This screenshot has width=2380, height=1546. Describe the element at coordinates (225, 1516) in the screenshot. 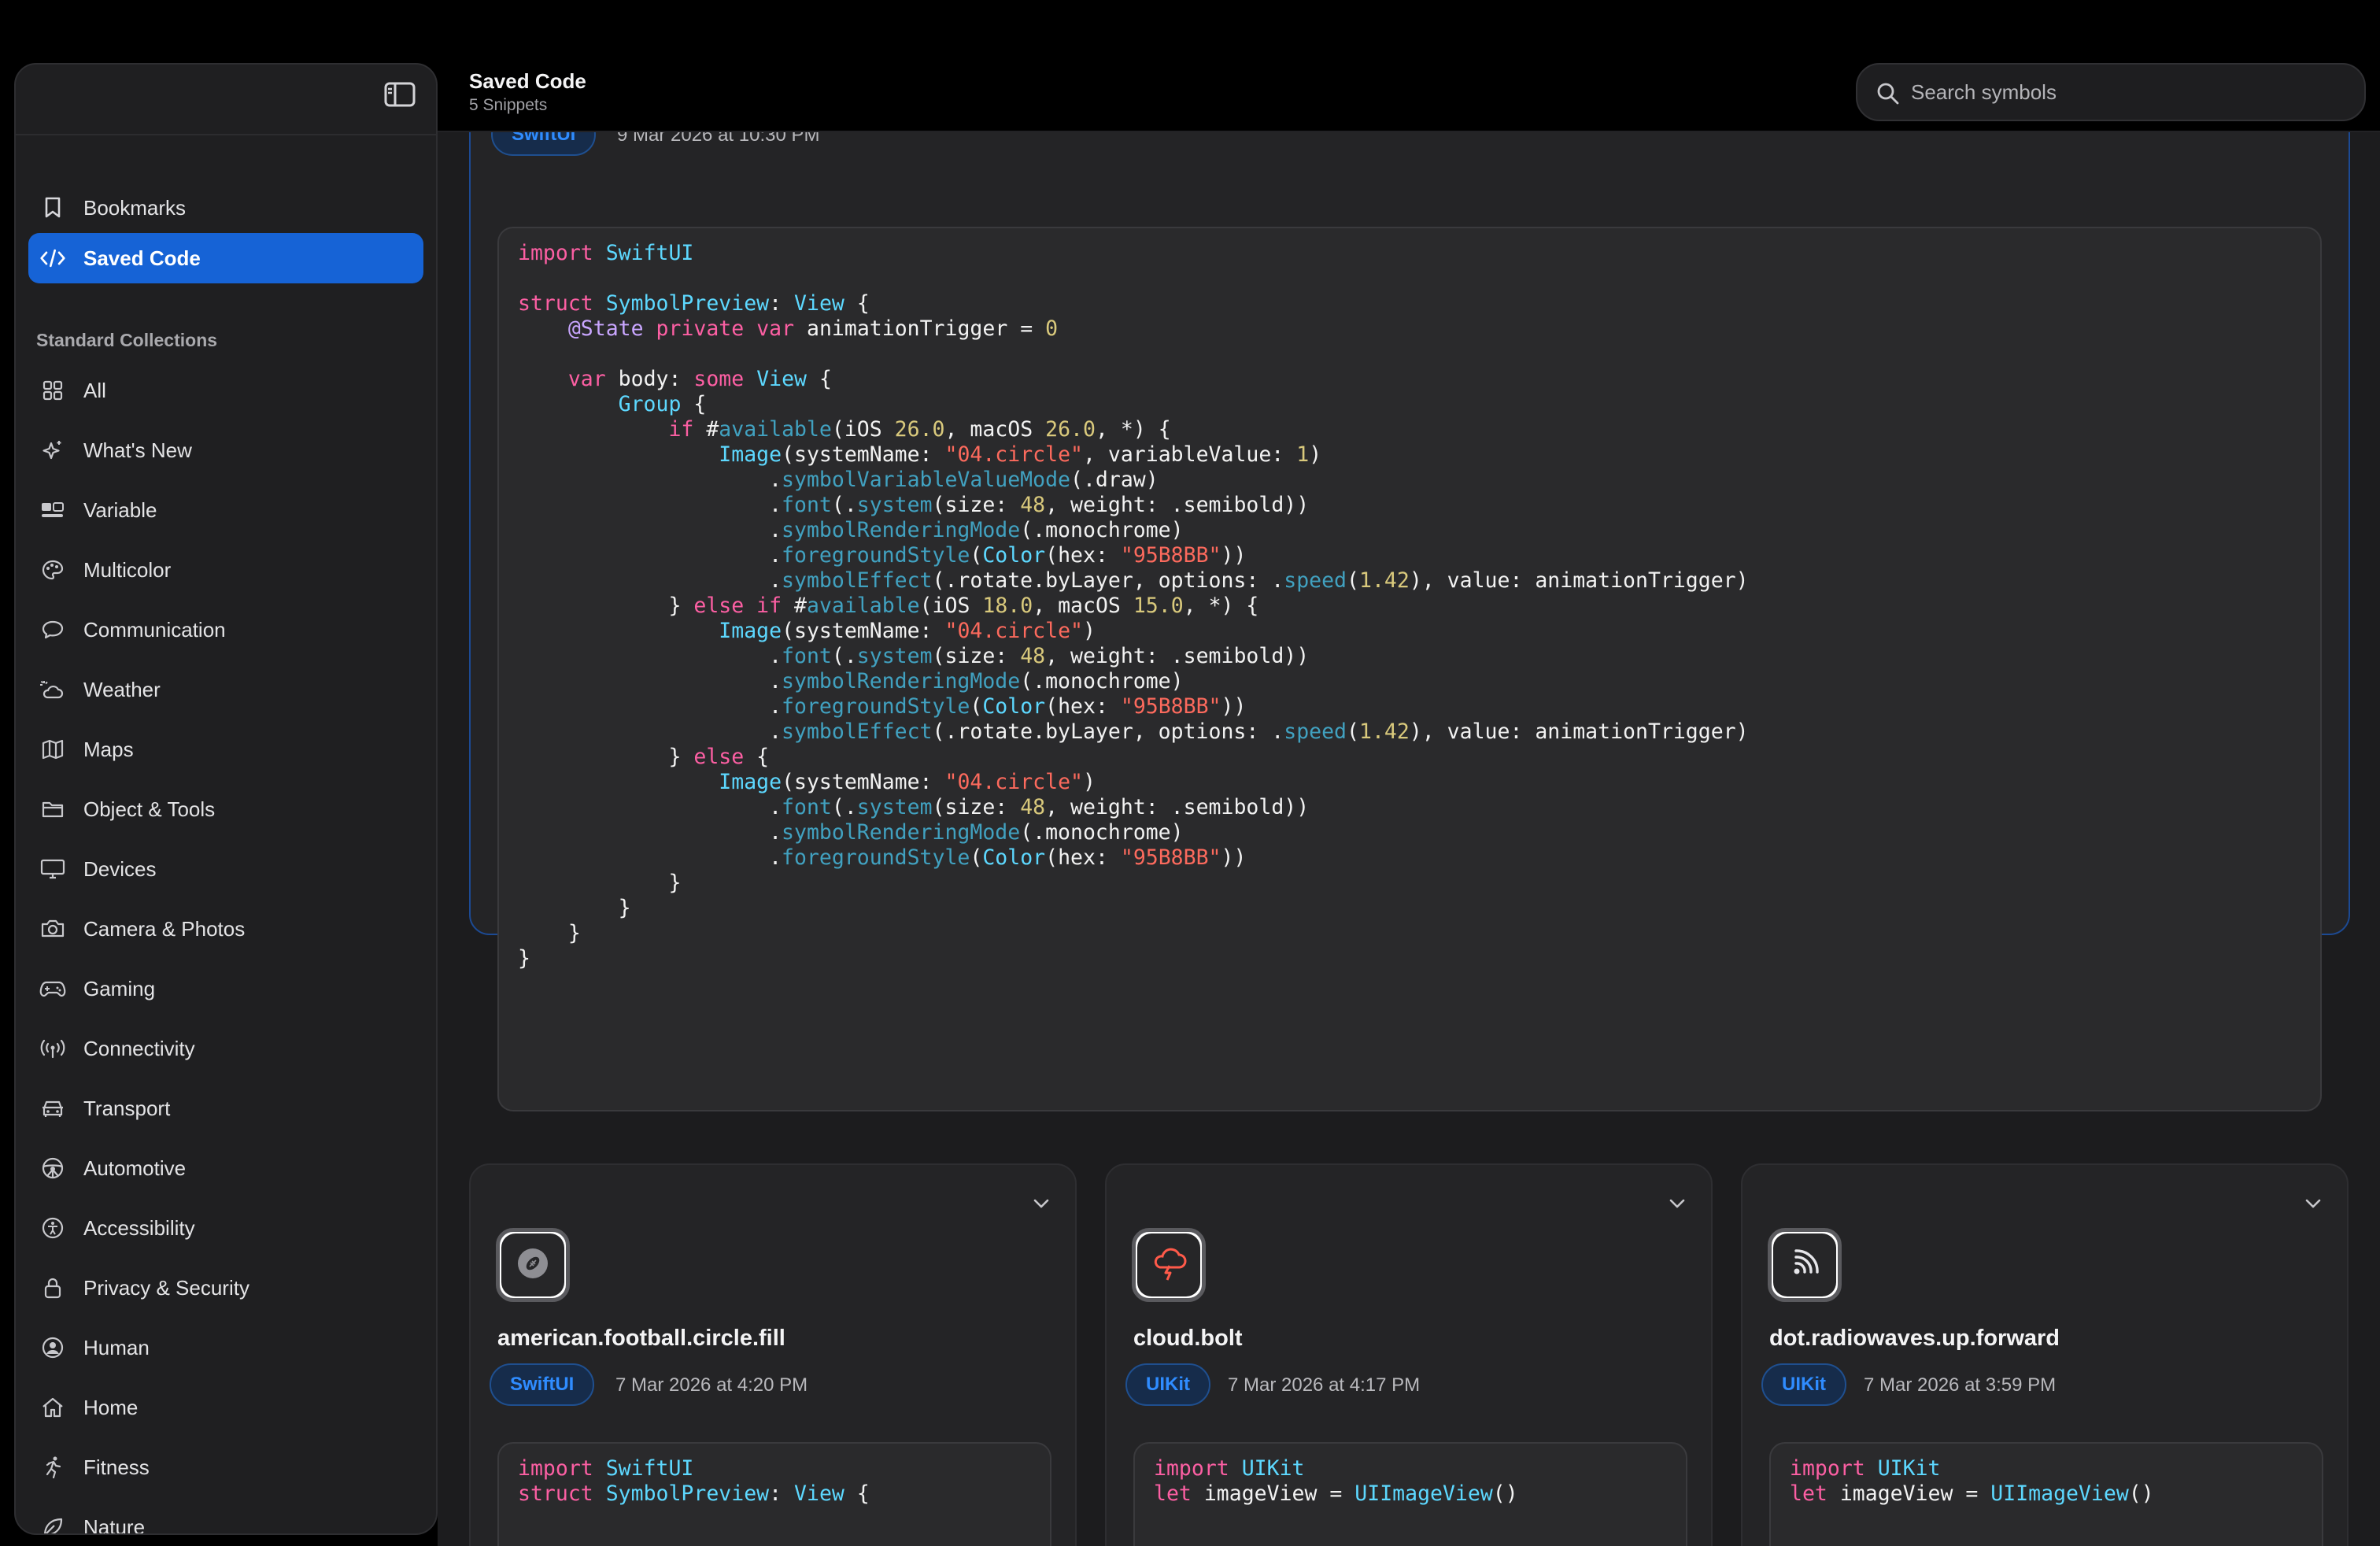

I see `sidebar-item-nature: Nature` at that location.